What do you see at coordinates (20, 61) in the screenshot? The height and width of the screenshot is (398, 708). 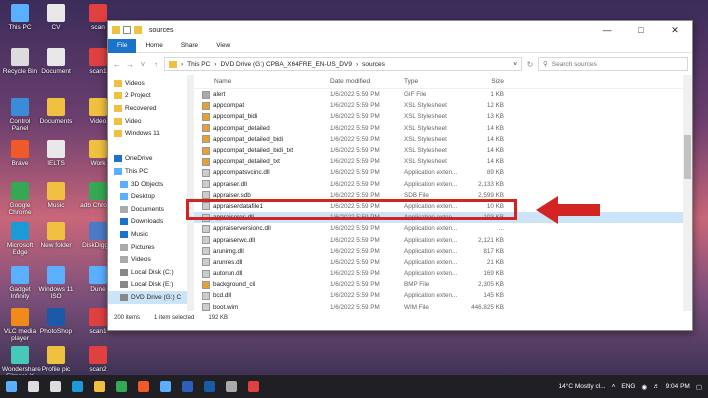 I see `desktop-icon: Recycle Bin` at bounding box center [20, 61].